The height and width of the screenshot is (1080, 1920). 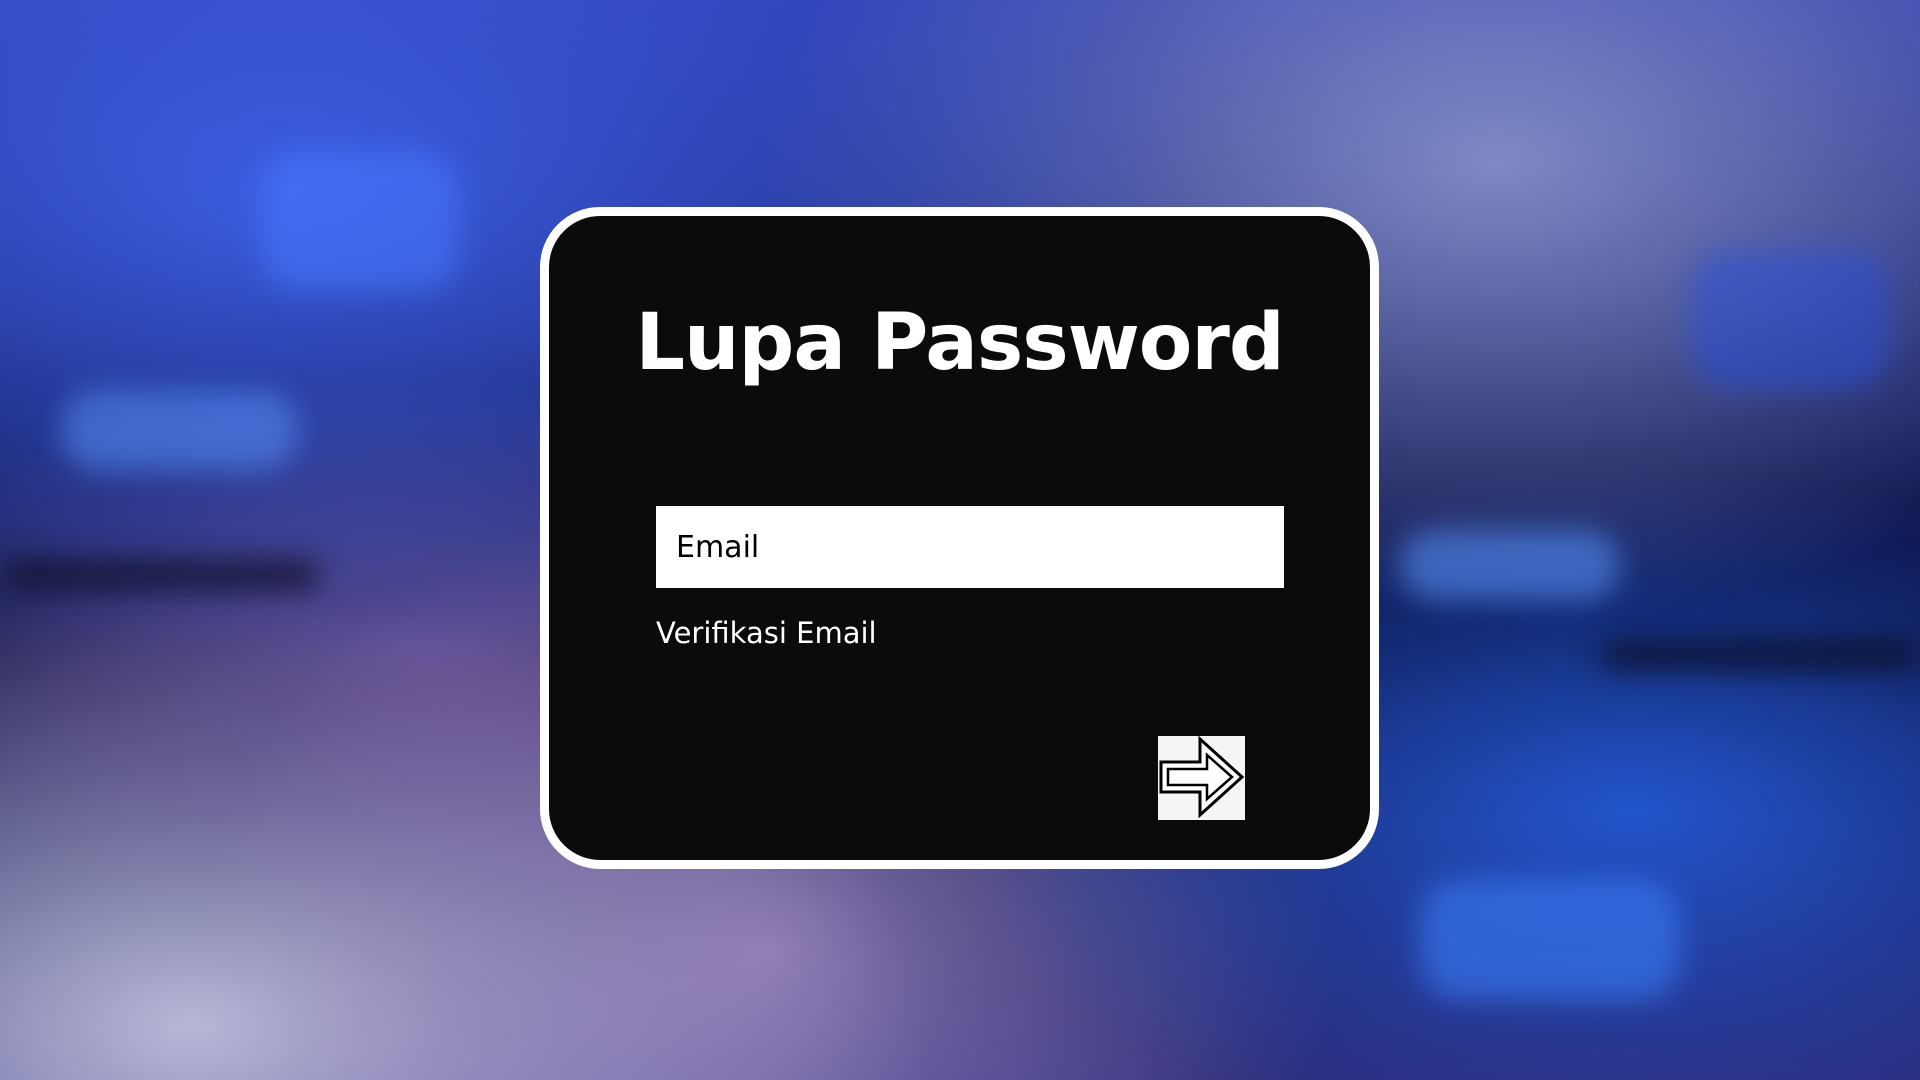 I want to click on verify-email-label: Verifikasi Email, so click(x=766, y=633).